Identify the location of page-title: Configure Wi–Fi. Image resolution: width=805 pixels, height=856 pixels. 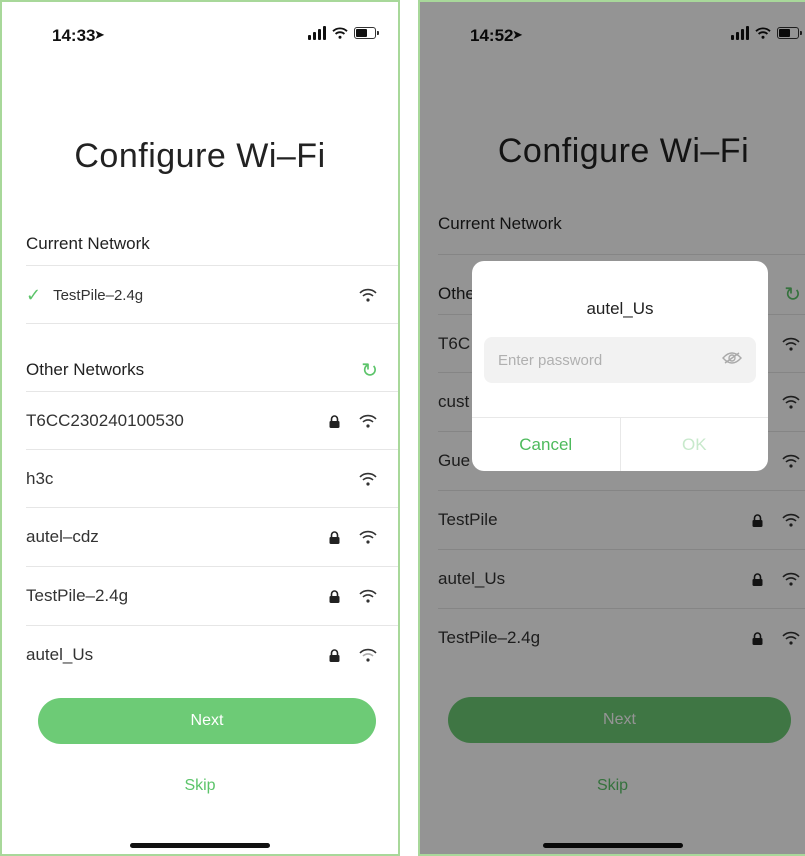
(200, 156).